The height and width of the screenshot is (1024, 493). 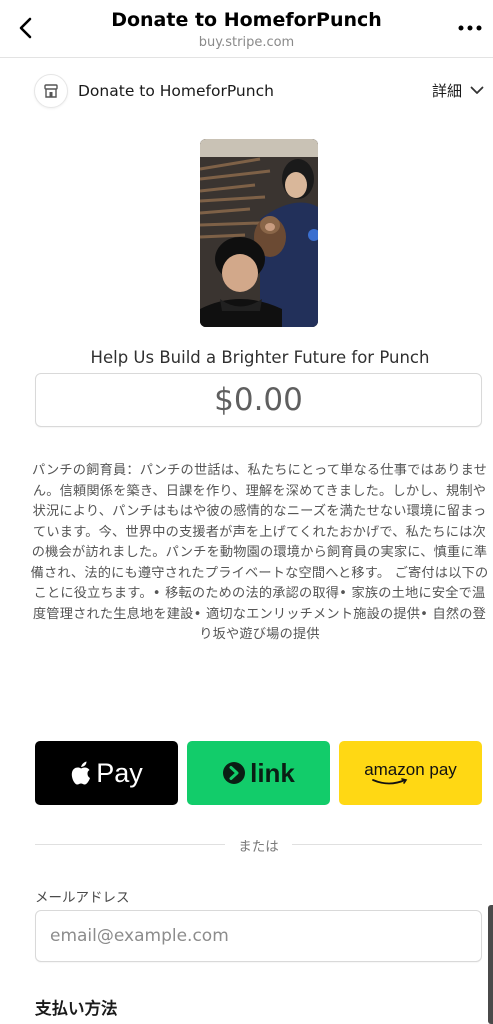 I want to click on or-divider: または, so click(x=258, y=845).